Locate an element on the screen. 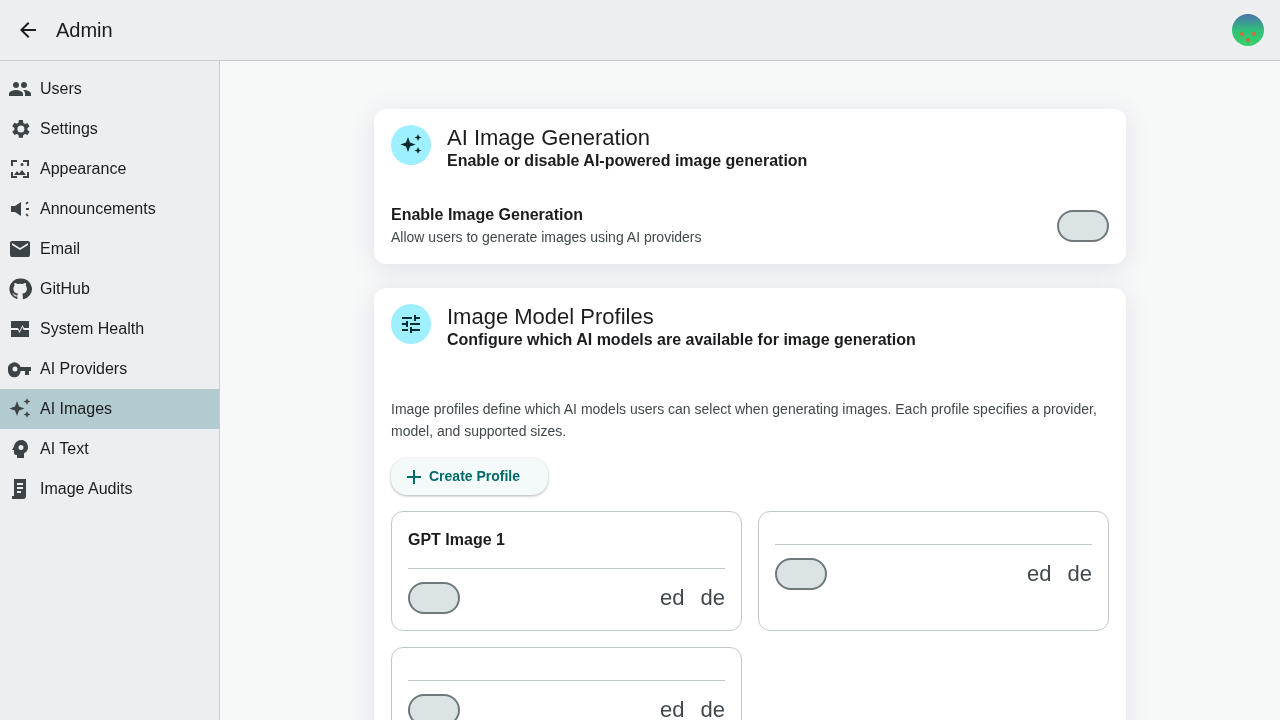  create-profile-button: Create Profile is located at coordinates (470, 476).